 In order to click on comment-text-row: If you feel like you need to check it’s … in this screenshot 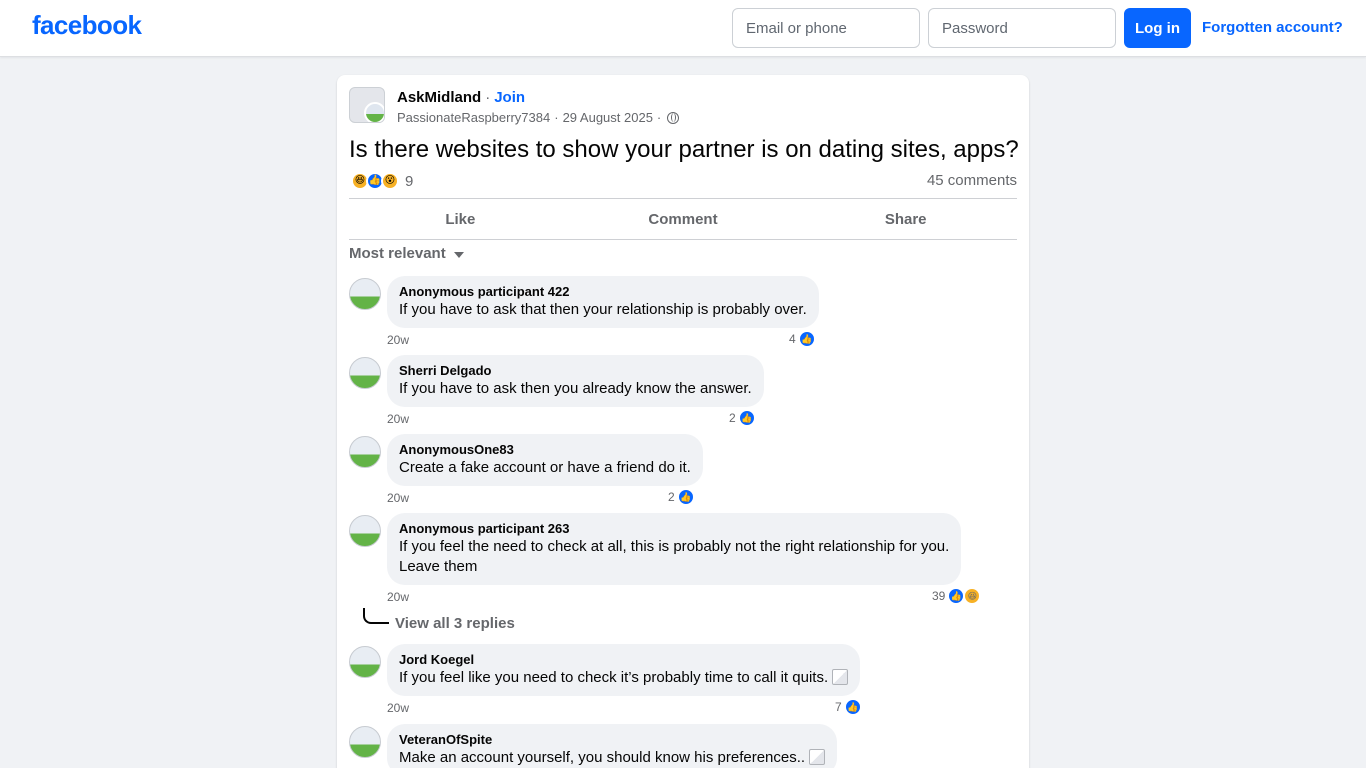, I will do `click(624, 678)`.